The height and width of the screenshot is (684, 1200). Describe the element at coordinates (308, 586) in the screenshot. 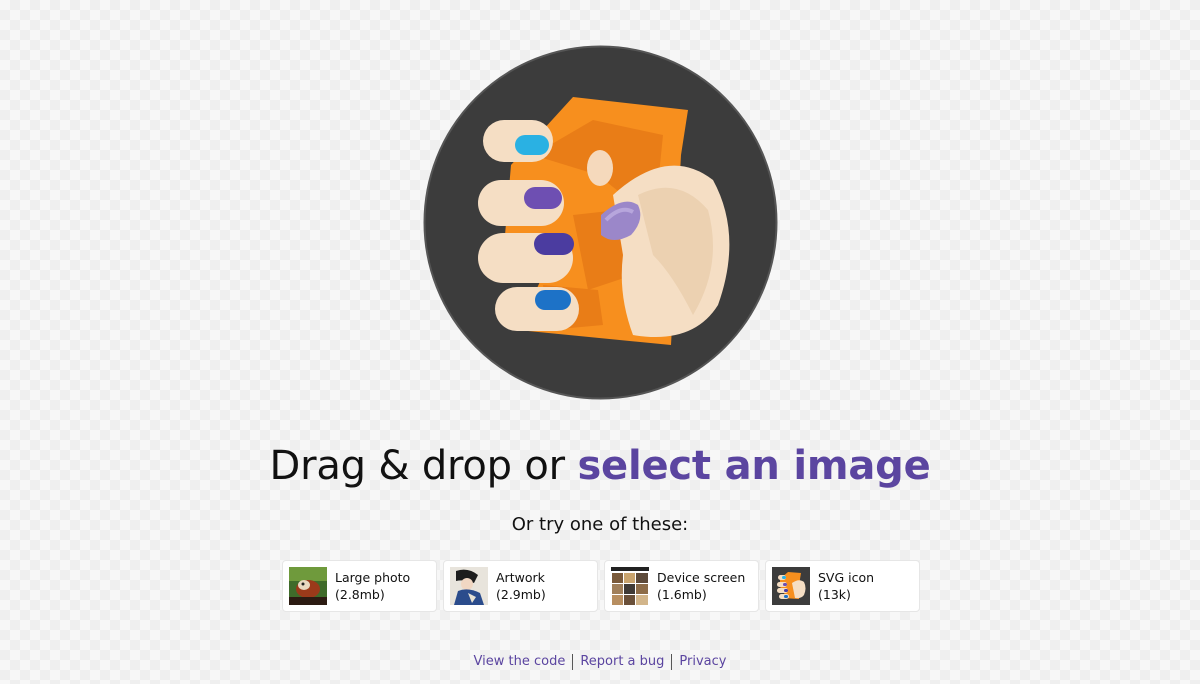

I see `red-panda-photo-icon` at that location.